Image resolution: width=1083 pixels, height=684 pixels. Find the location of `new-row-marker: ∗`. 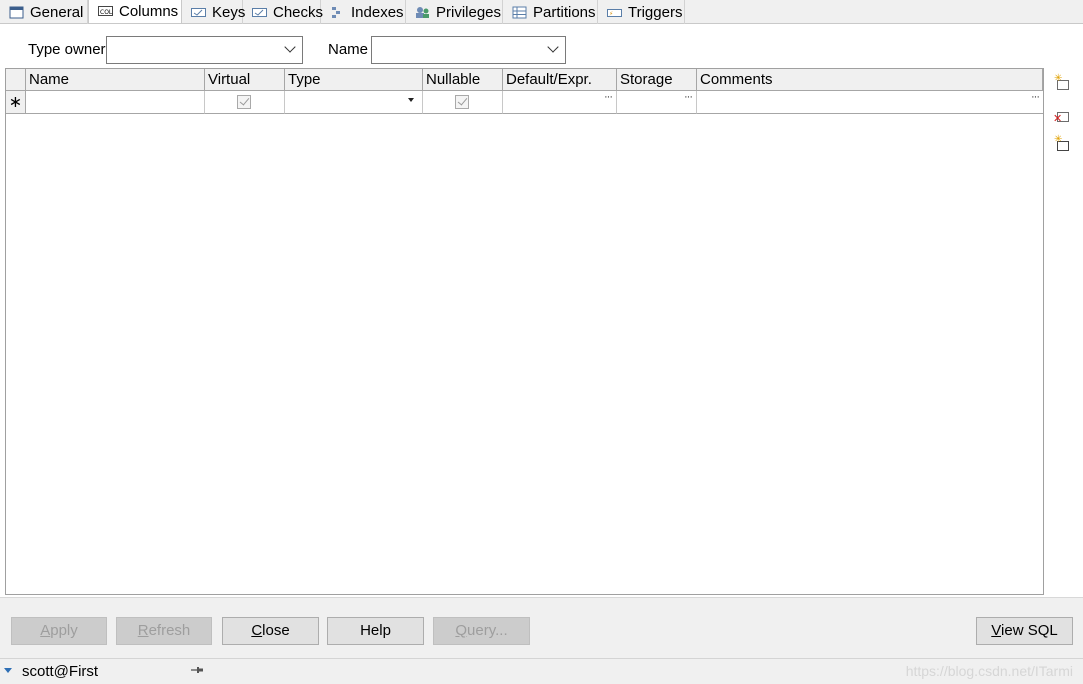

new-row-marker: ∗ is located at coordinates (16, 102).